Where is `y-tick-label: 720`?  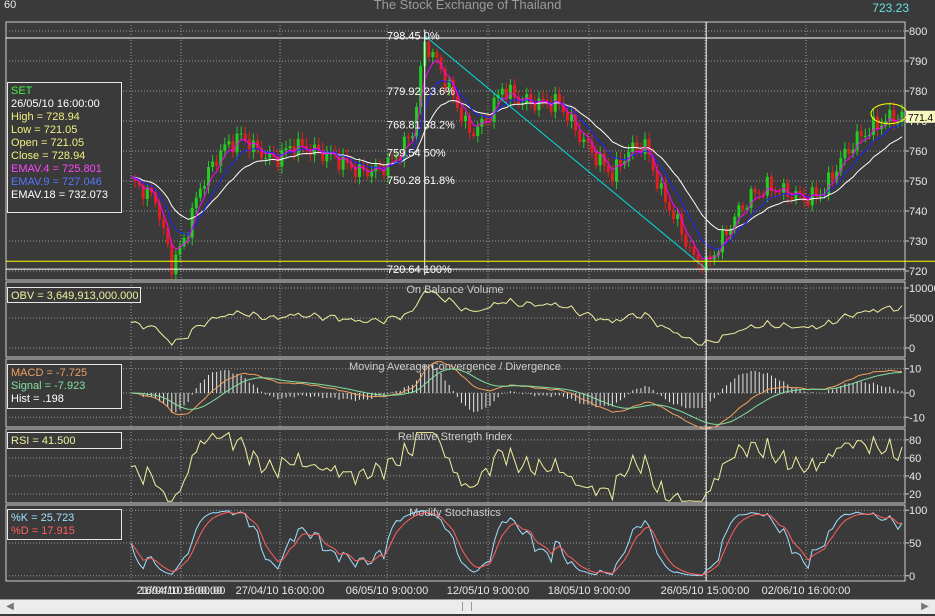
y-tick-label: 720 is located at coordinates (918, 272).